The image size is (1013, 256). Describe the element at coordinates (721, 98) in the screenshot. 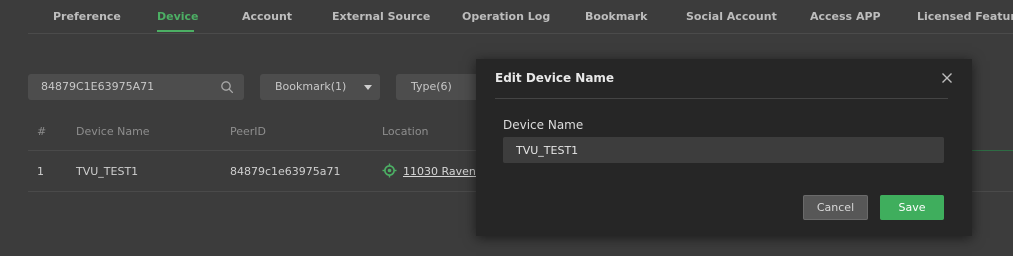

I see `dialog-divider` at that location.